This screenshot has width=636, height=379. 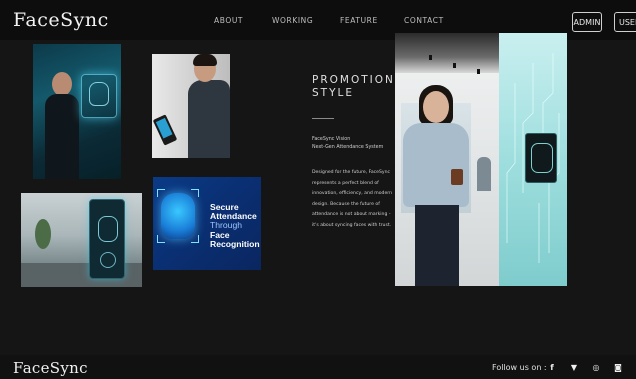 What do you see at coordinates (99, 94) in the screenshot?
I see `face-scan-icon` at bounding box center [99, 94].